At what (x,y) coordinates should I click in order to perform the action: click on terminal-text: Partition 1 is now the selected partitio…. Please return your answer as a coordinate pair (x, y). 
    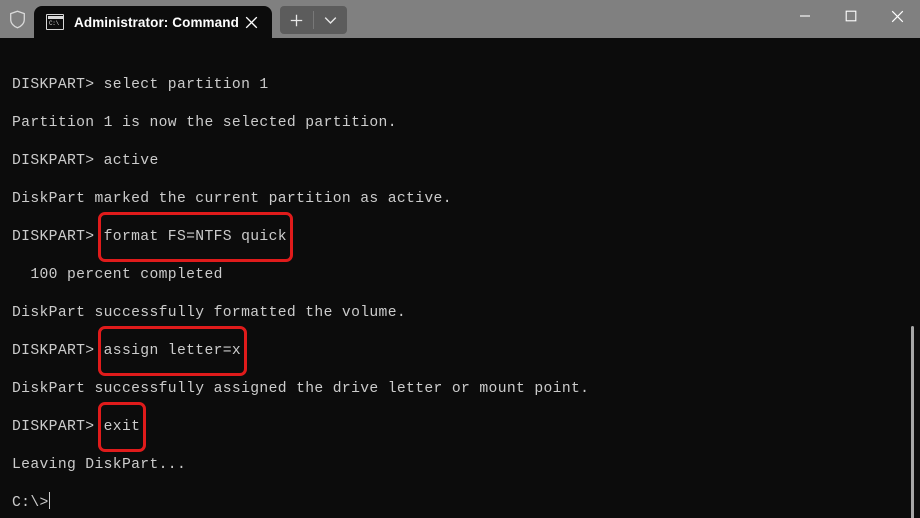
    Looking at the image, I should click on (204, 123).